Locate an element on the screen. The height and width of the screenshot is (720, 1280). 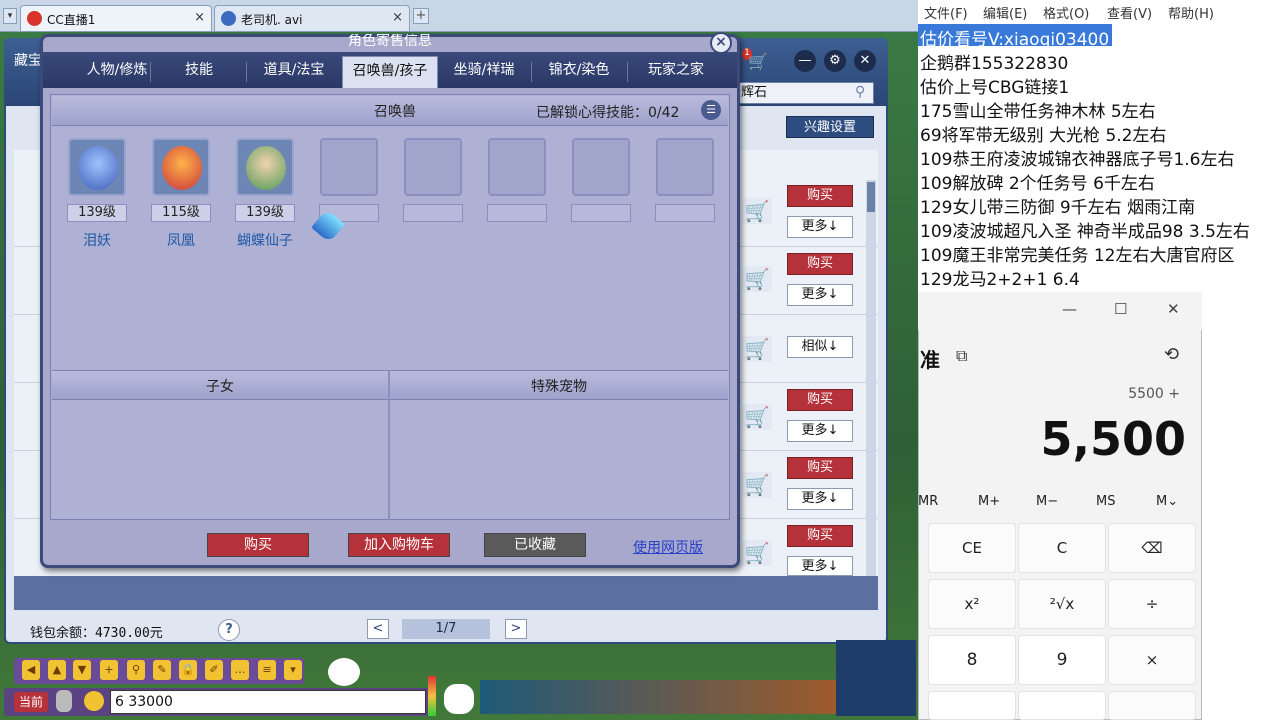
lock-icon: 🔒 is located at coordinates (188, 670).